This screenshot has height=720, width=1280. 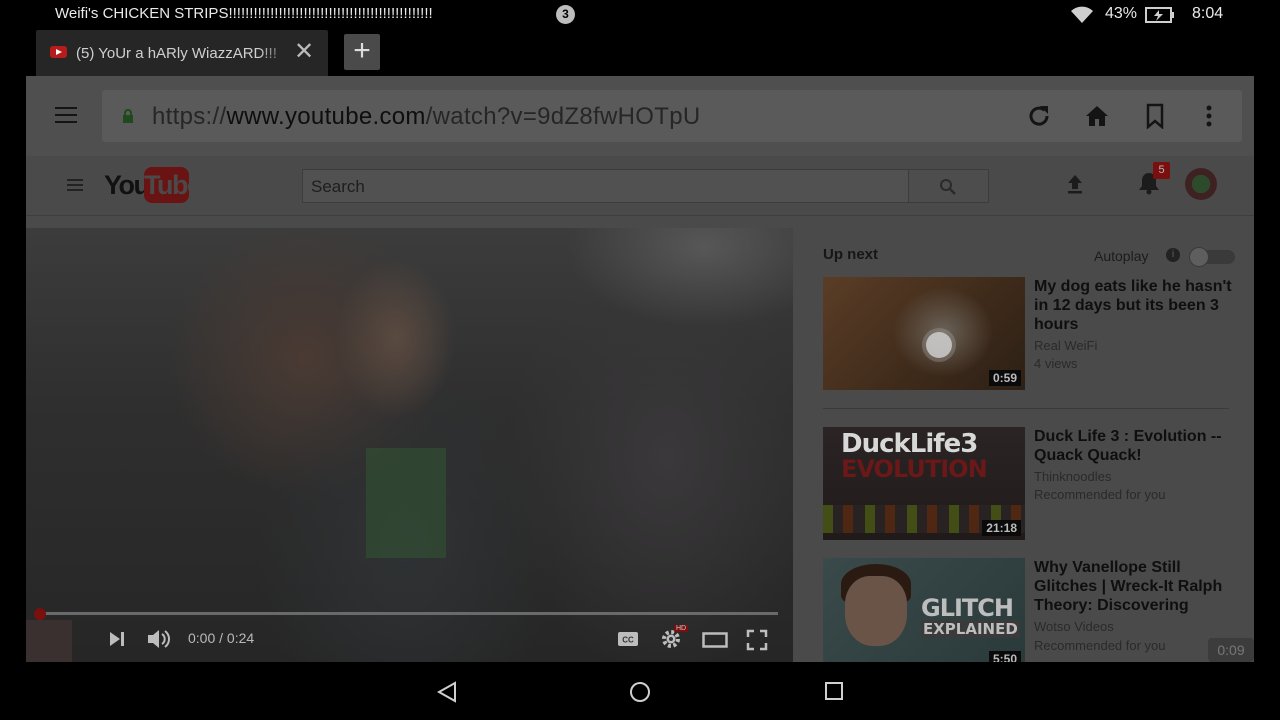 What do you see at coordinates (1199, 257) in the screenshot?
I see `autoplay-toggle-knob` at bounding box center [1199, 257].